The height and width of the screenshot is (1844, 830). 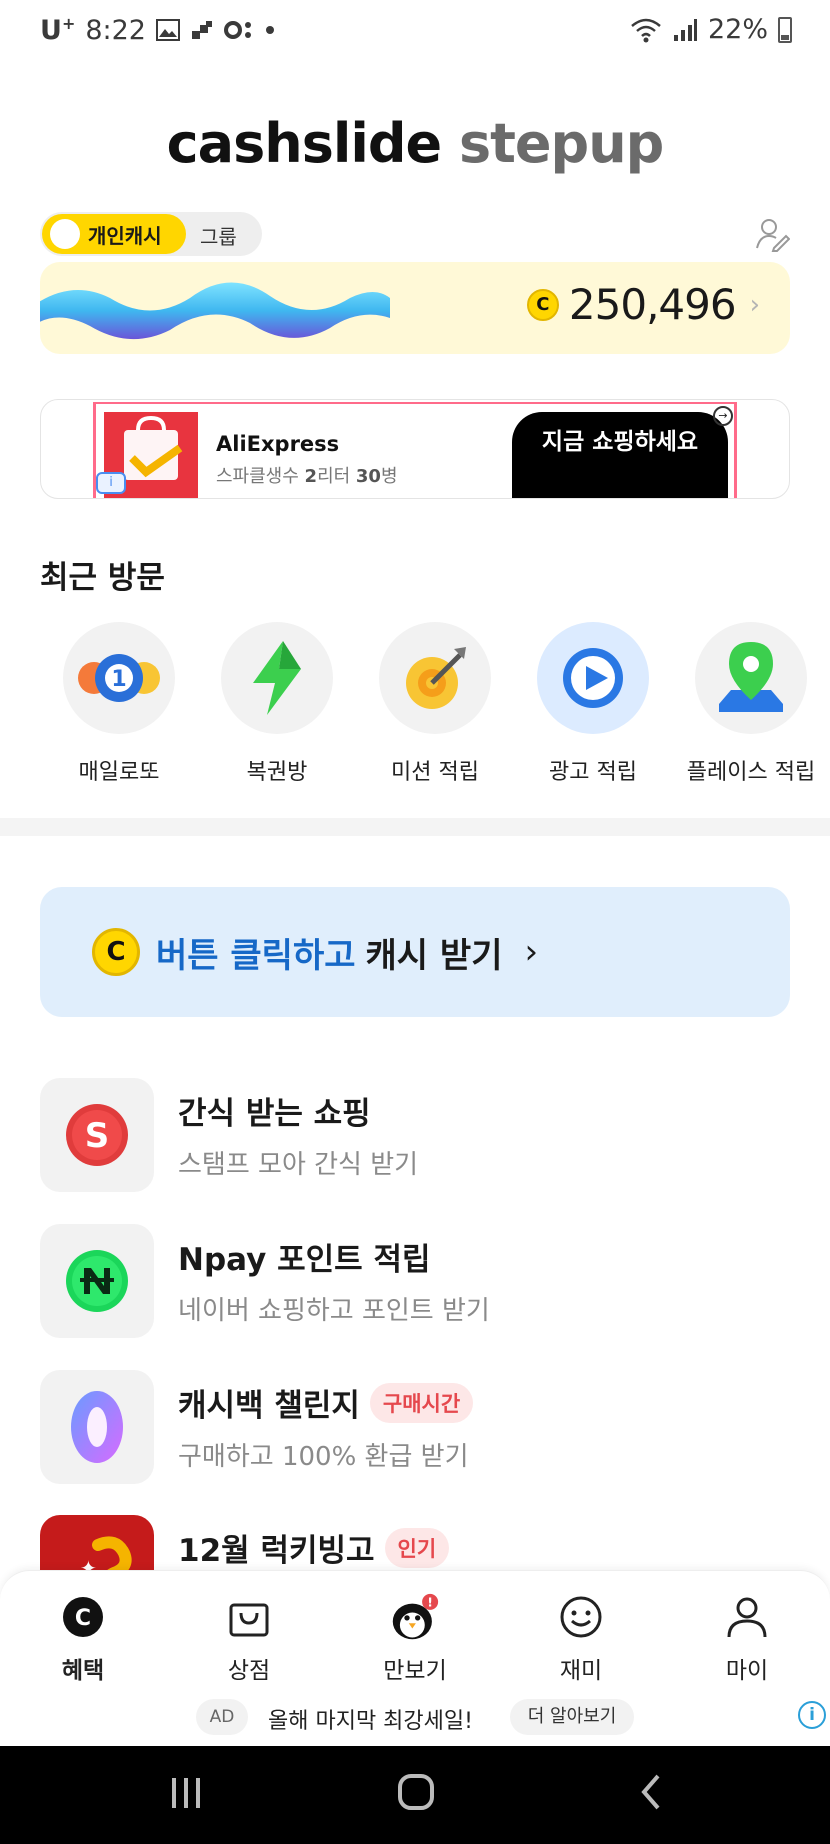 What do you see at coordinates (111, 483) in the screenshot?
I see `ad-info-icon: i` at bounding box center [111, 483].